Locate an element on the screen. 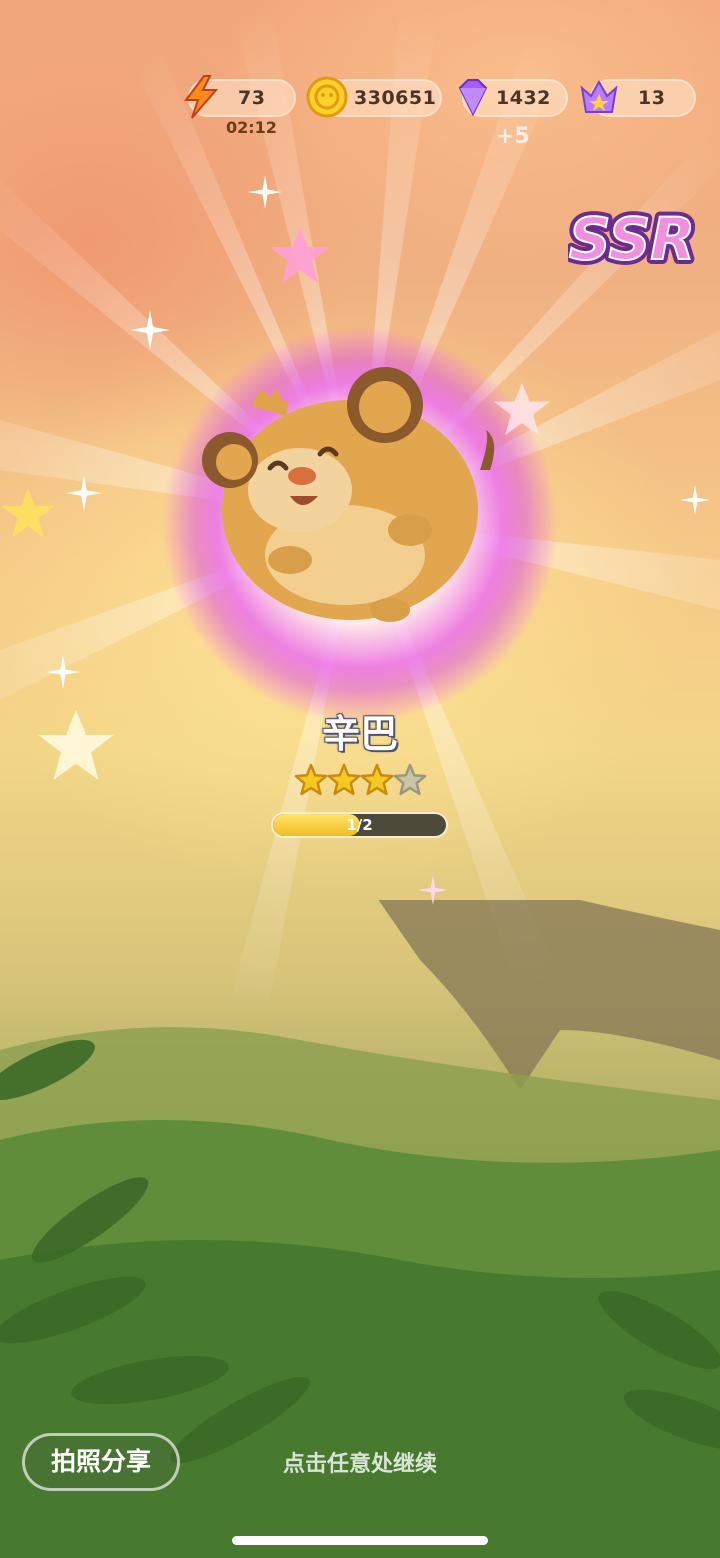 Image resolution: width=720 pixels, height=1558 pixels. rarity-badge: SSR SSR is located at coordinates (632, 239).